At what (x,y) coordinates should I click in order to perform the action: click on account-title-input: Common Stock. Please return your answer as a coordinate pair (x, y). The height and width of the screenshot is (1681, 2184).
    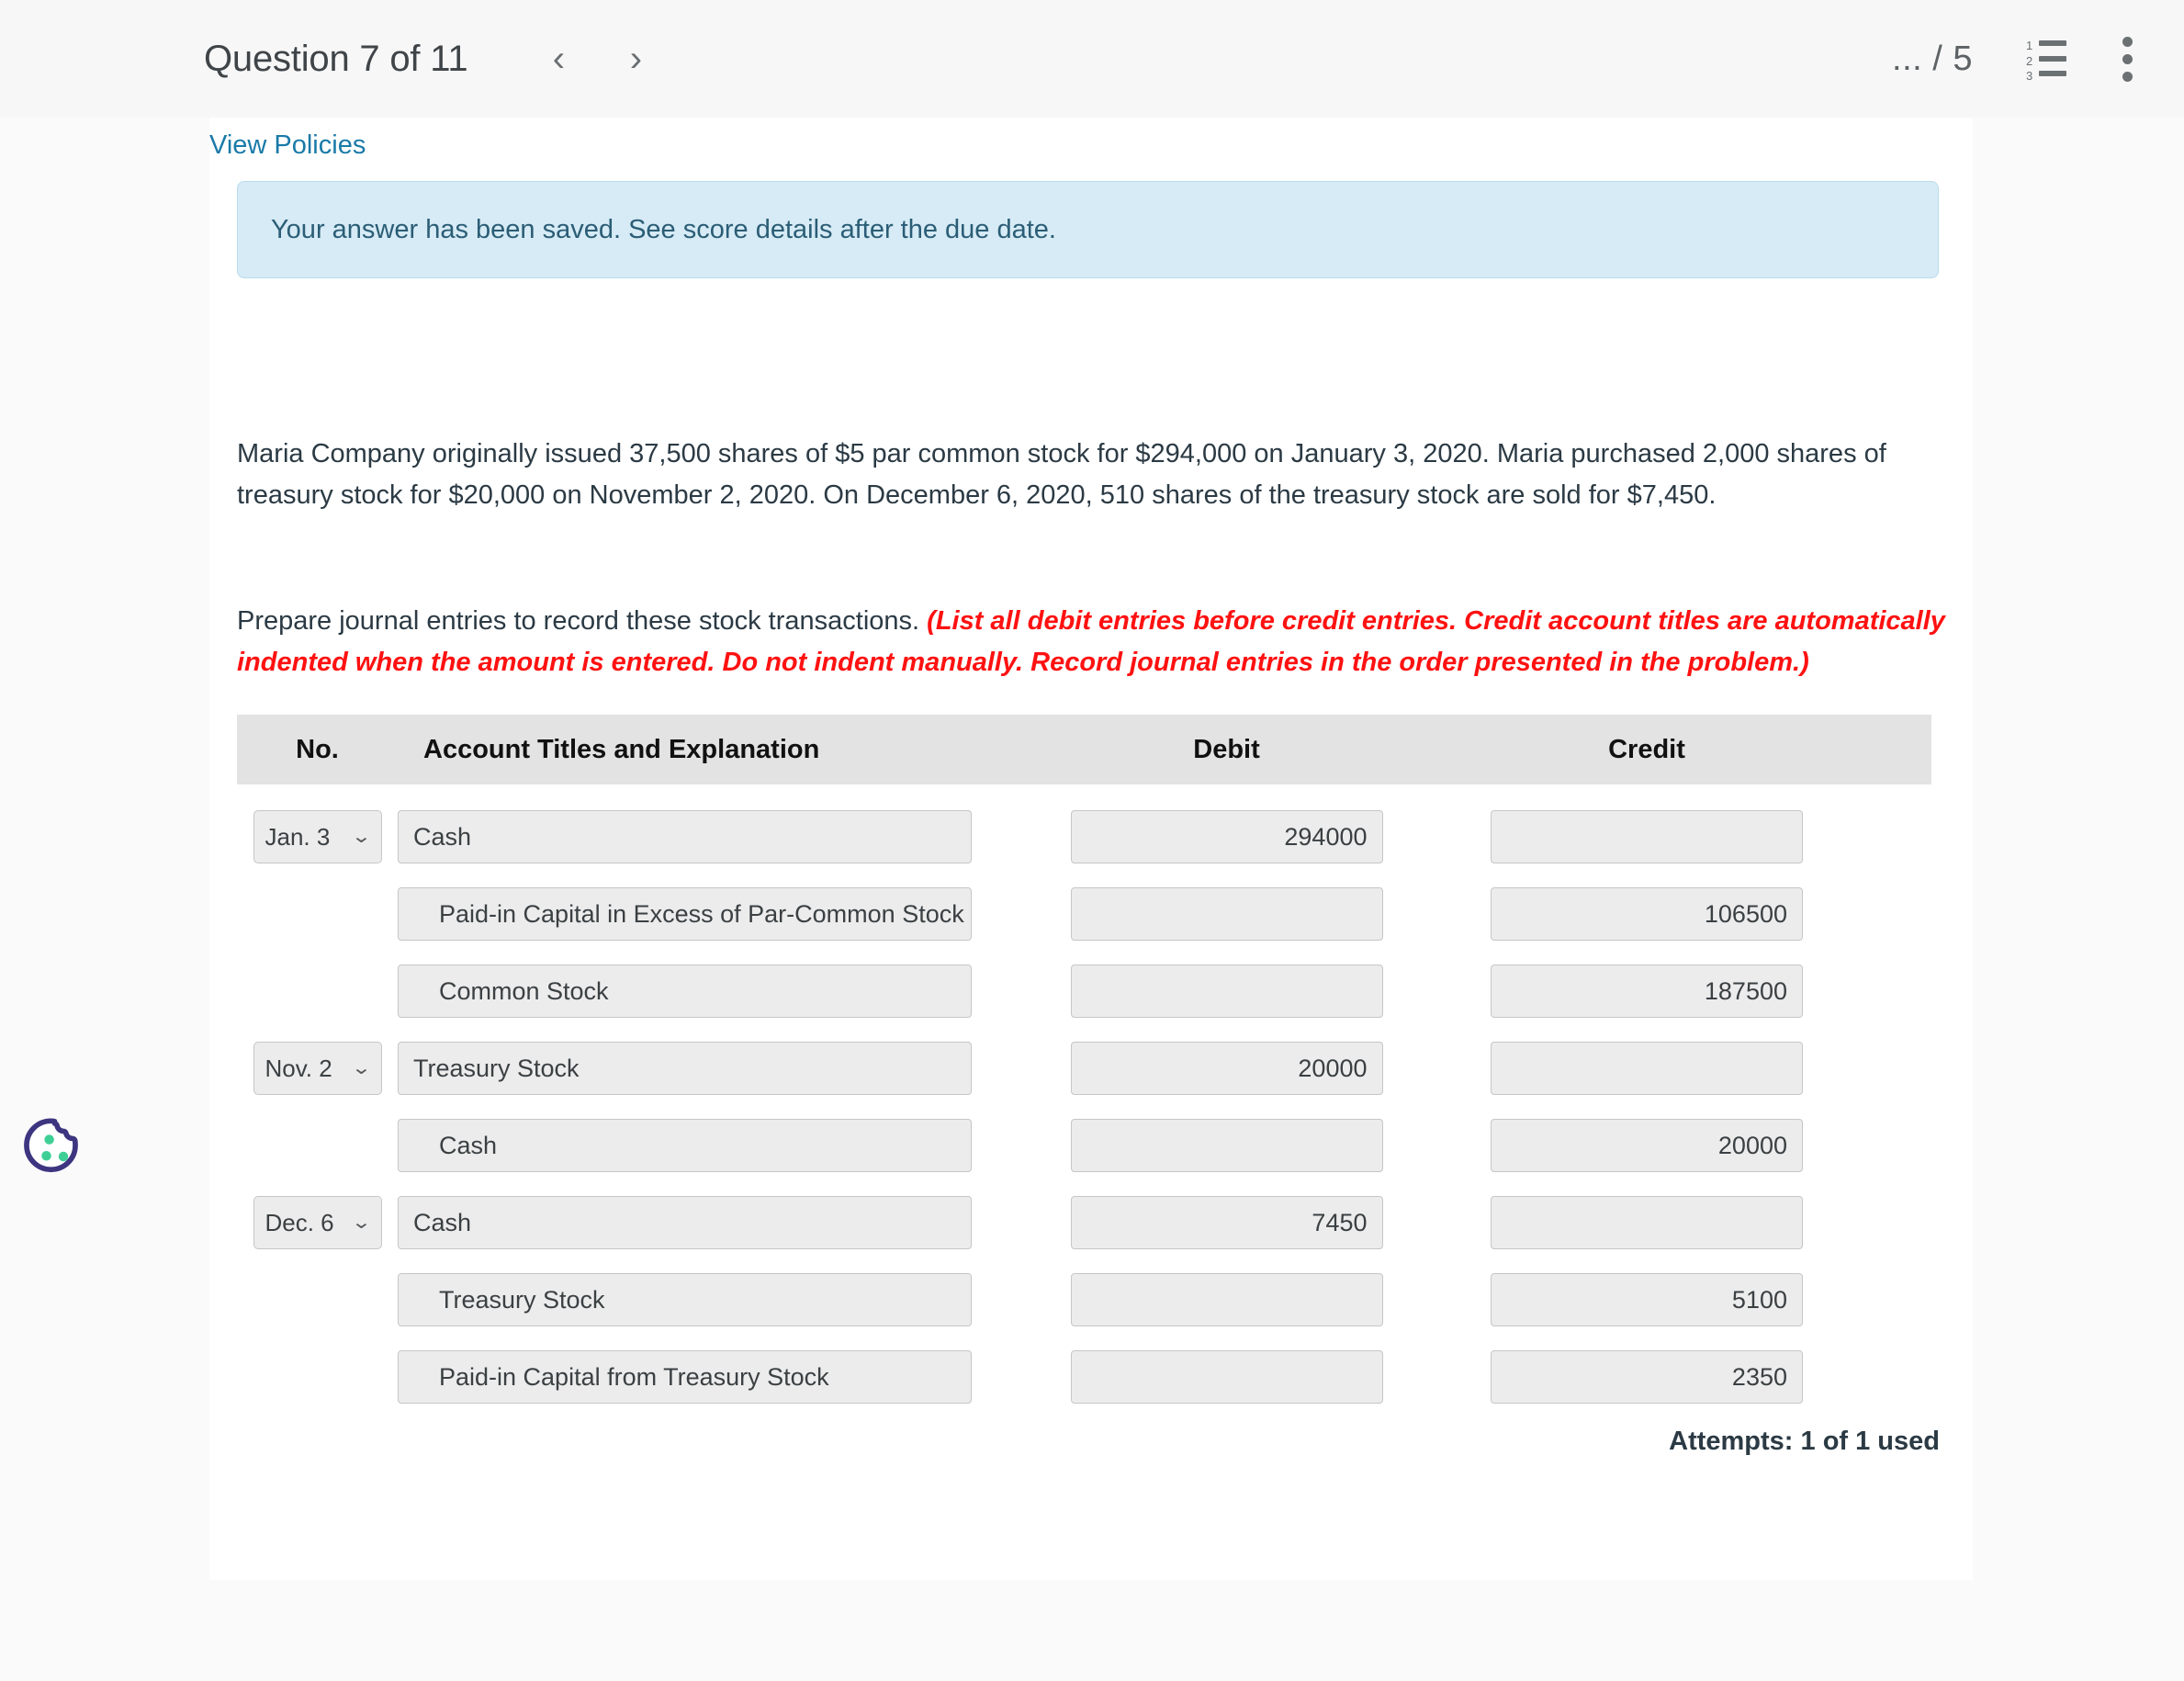
    Looking at the image, I should click on (685, 991).